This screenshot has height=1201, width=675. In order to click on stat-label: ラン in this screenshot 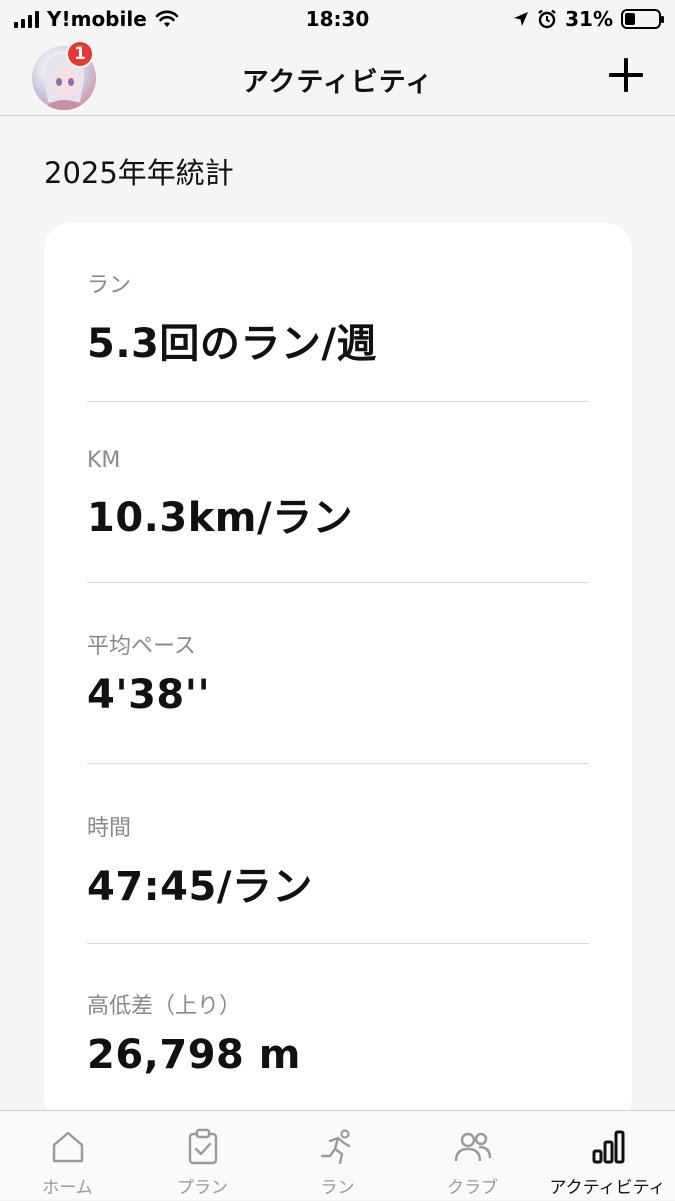, I will do `click(109, 285)`.